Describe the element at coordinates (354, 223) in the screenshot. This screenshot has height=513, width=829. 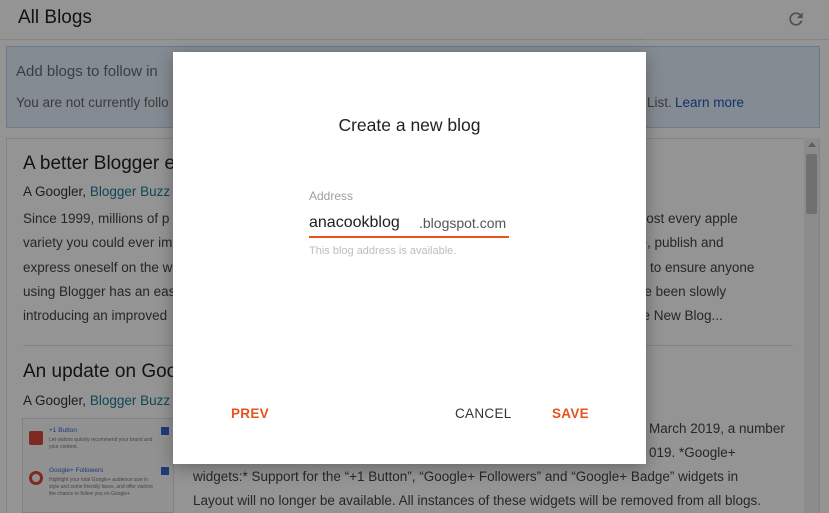
I see `address-input-value: anacookblog` at that location.